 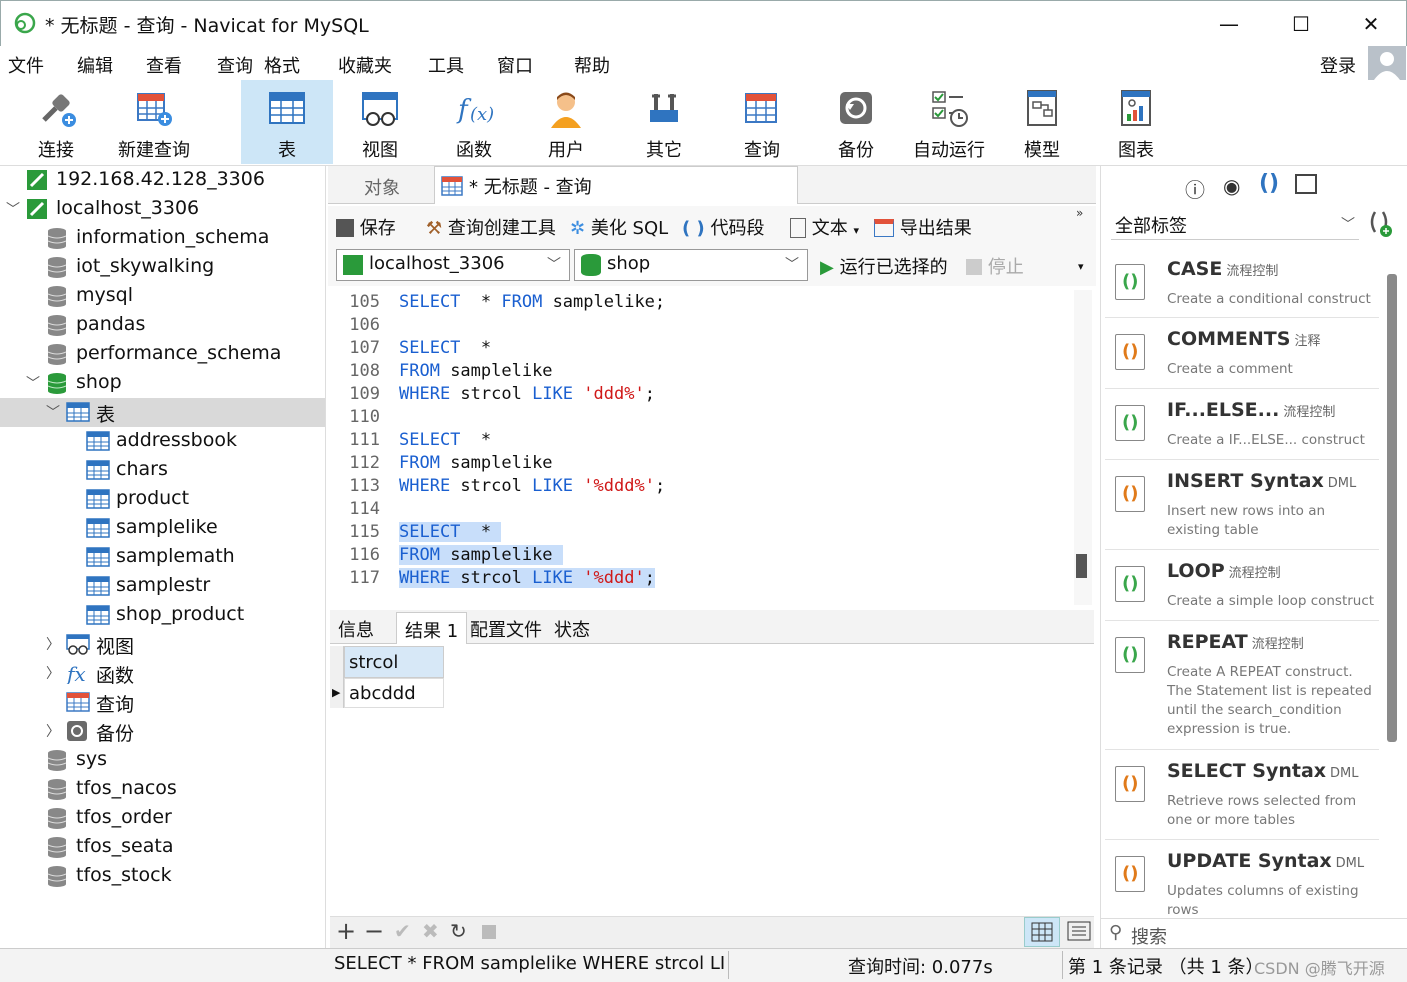 What do you see at coordinates (394, 693) in the screenshot?
I see `table-cell: abcddd` at bounding box center [394, 693].